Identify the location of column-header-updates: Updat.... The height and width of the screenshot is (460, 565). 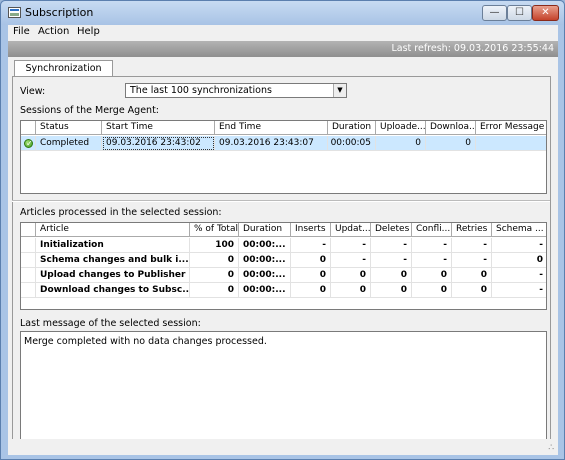
(351, 230).